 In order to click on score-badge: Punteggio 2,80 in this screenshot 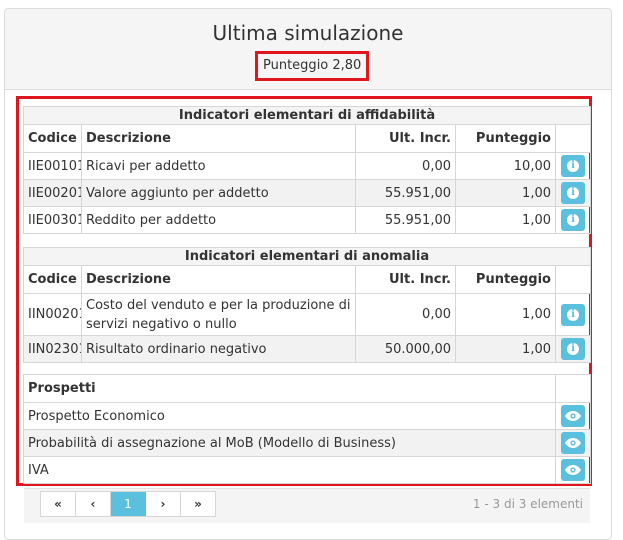, I will do `click(312, 66)`.